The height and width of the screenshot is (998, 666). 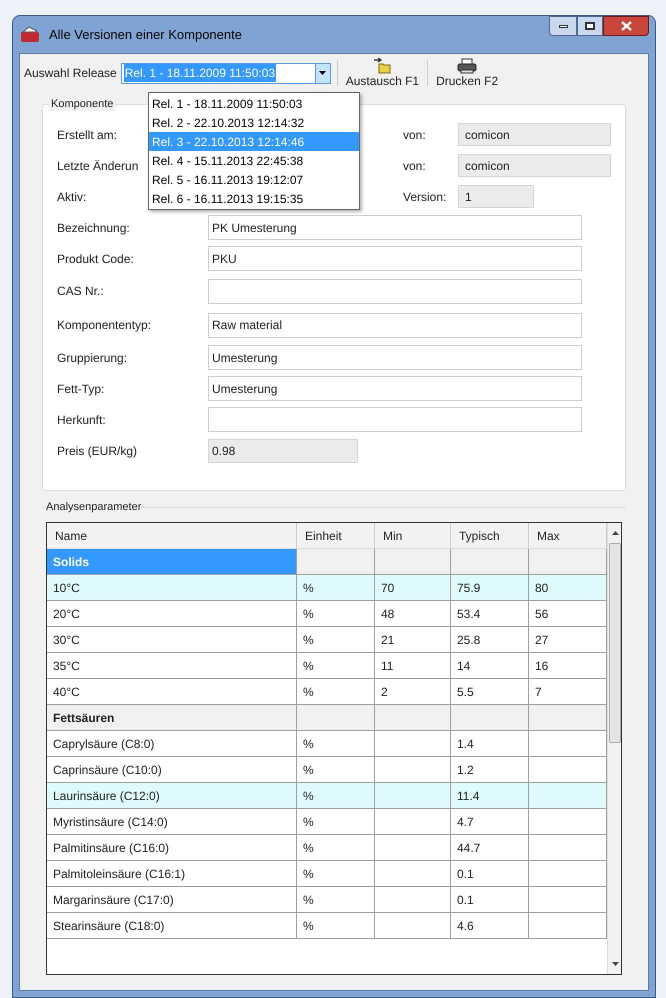 I want to click on column-header: Einheit, so click(x=336, y=535).